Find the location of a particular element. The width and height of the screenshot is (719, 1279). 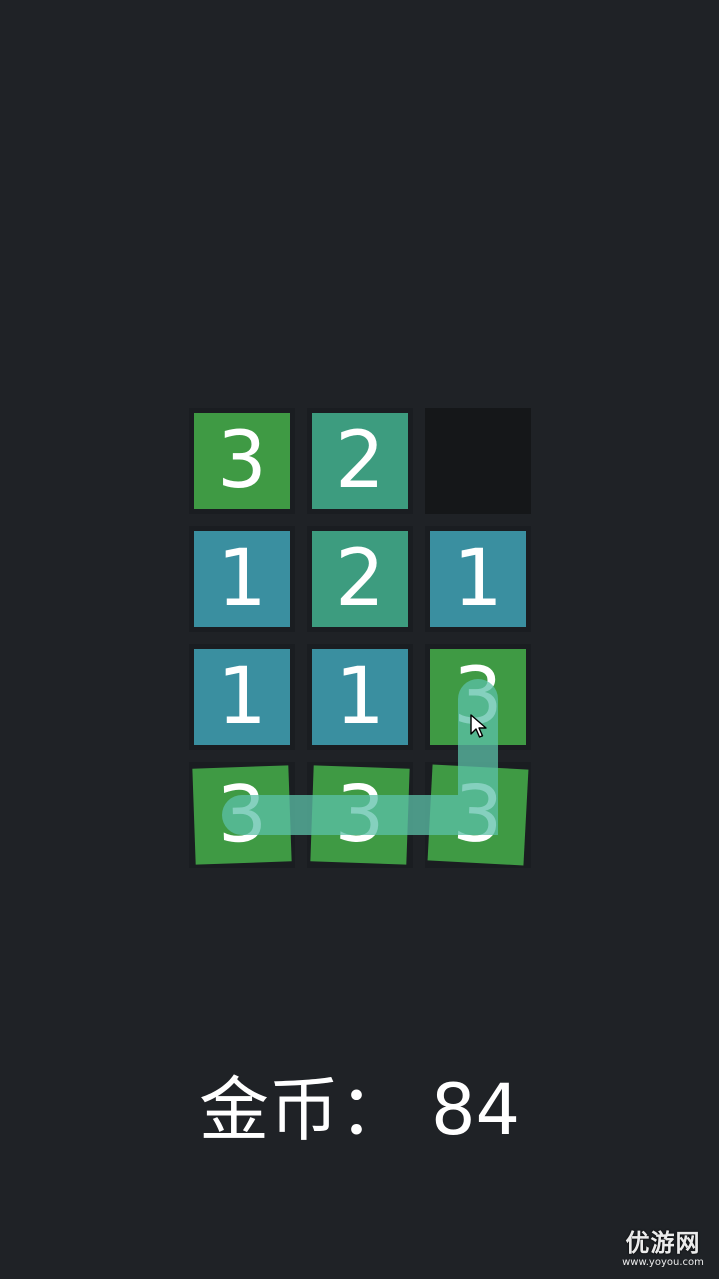

mouse-pointer-icon is located at coordinates (478, 726).